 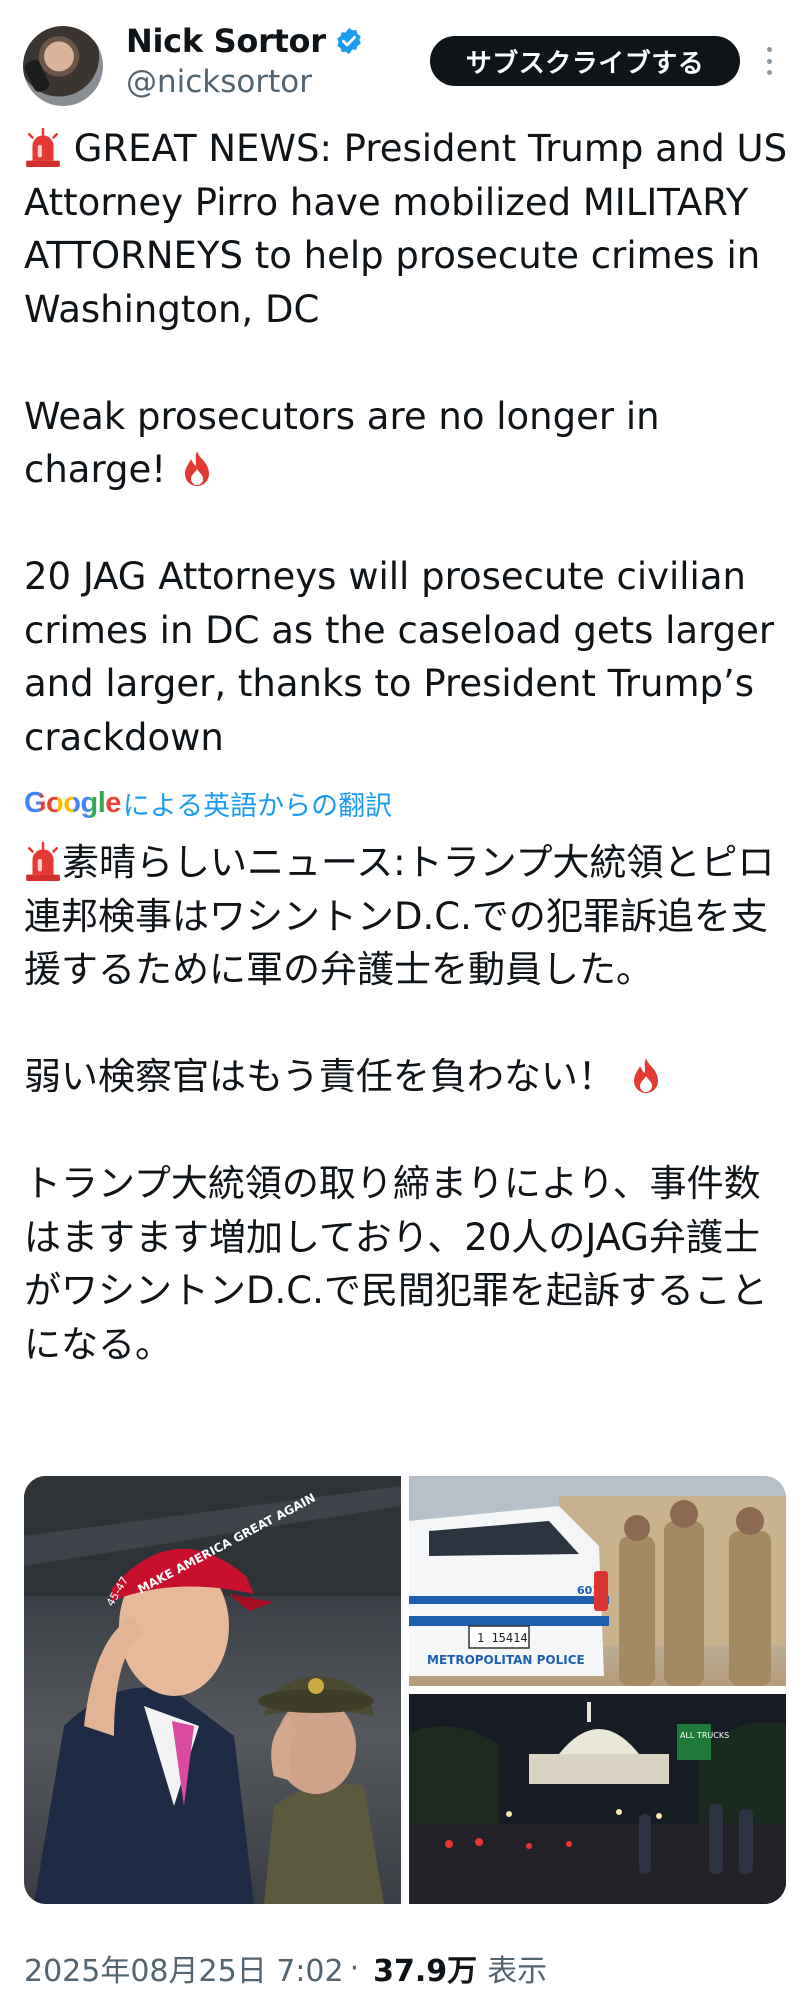 I want to click on timestamp: 2025年08月25日 7:02, so click(x=184, y=1968).